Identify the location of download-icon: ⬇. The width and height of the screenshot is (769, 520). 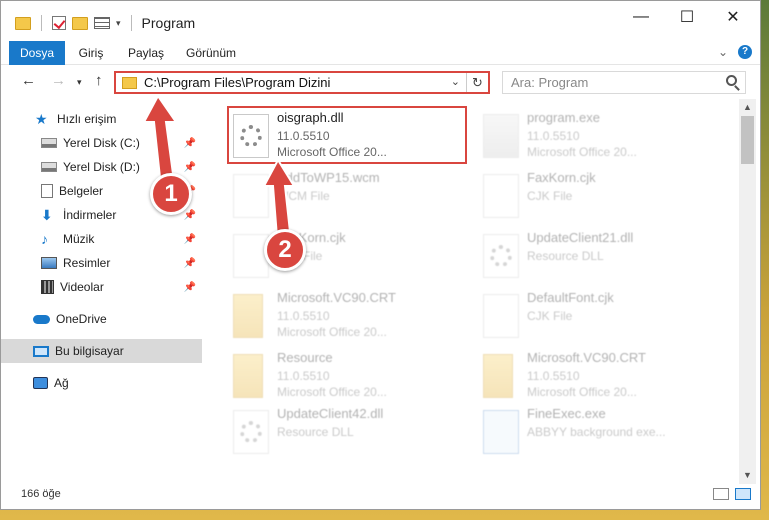
(47, 215).